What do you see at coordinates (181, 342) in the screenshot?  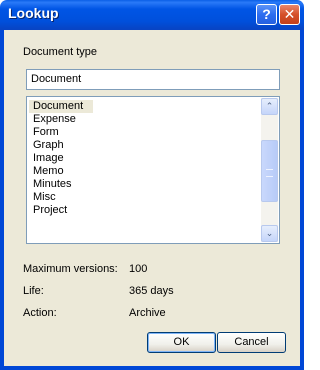 I see `ok-button: OK` at bounding box center [181, 342].